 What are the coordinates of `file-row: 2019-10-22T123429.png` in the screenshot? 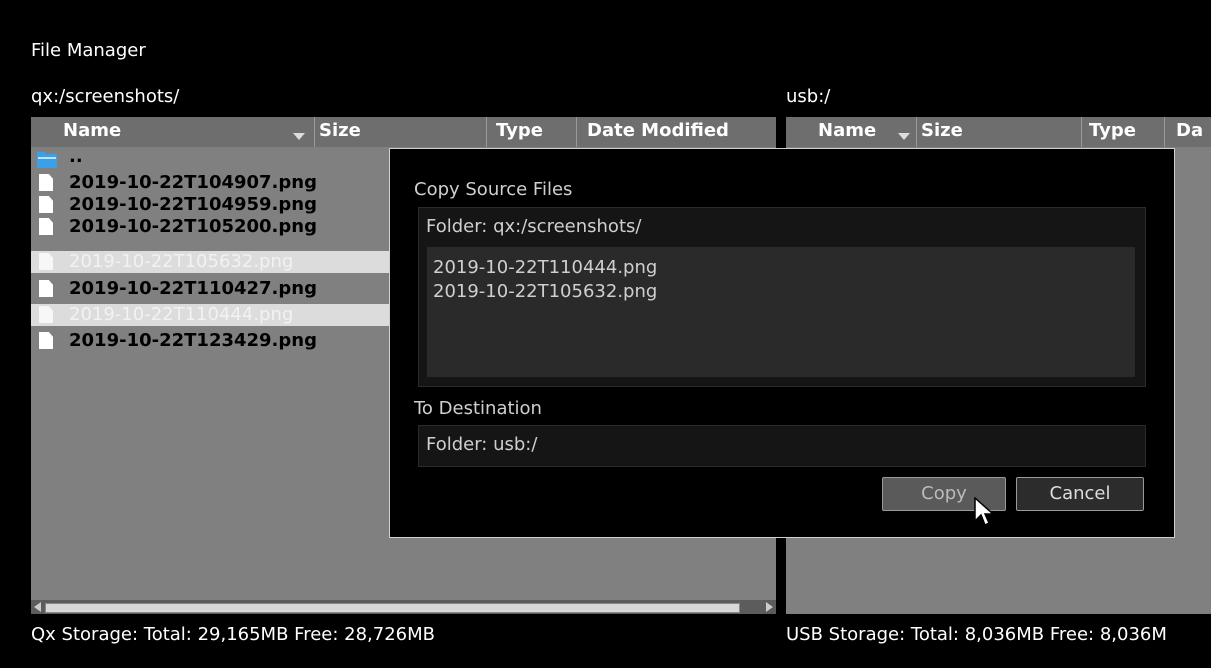 It's located at (211, 341).